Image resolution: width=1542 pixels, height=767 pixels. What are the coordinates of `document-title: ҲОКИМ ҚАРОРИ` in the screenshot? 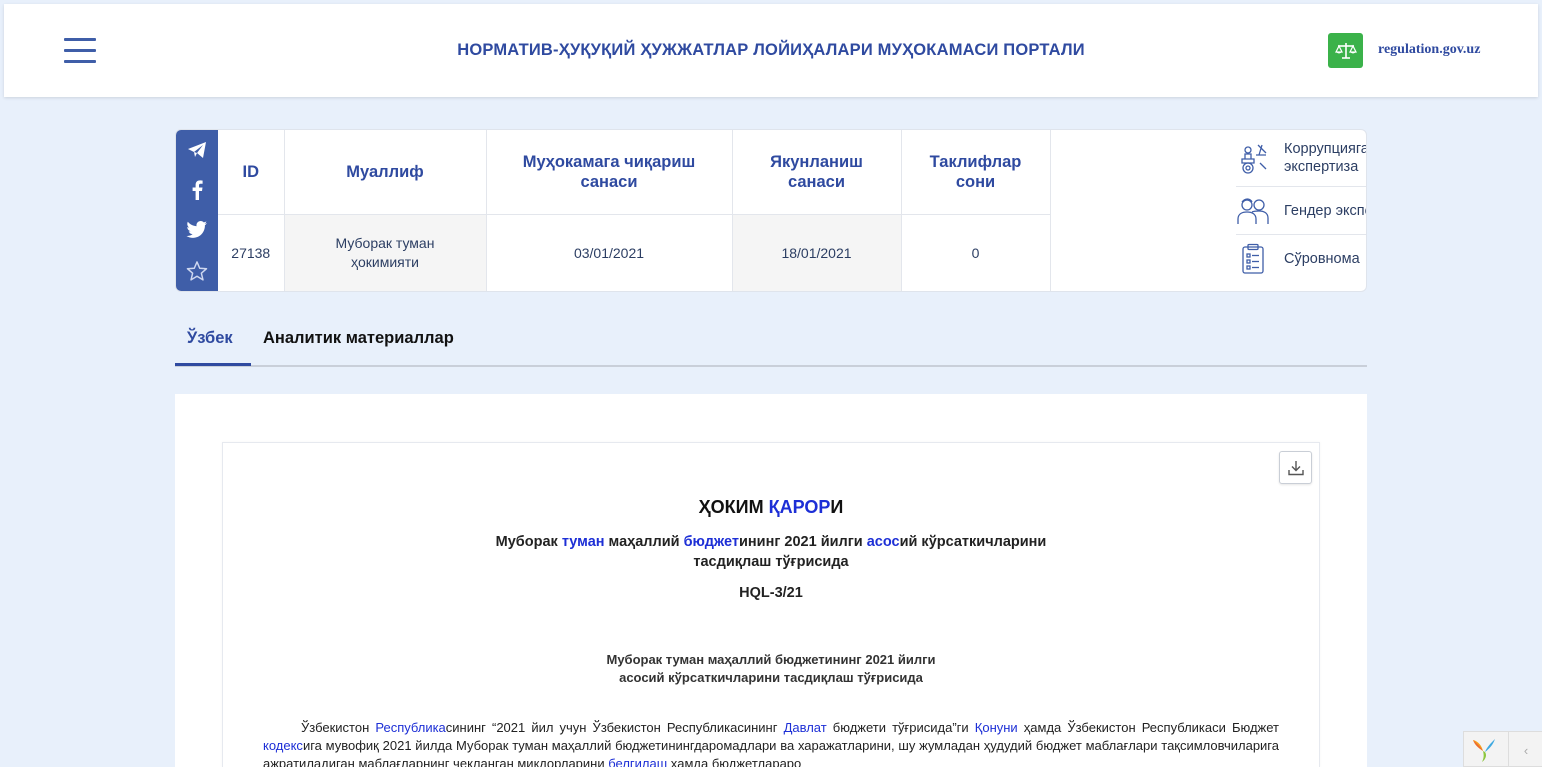 It's located at (771, 507).